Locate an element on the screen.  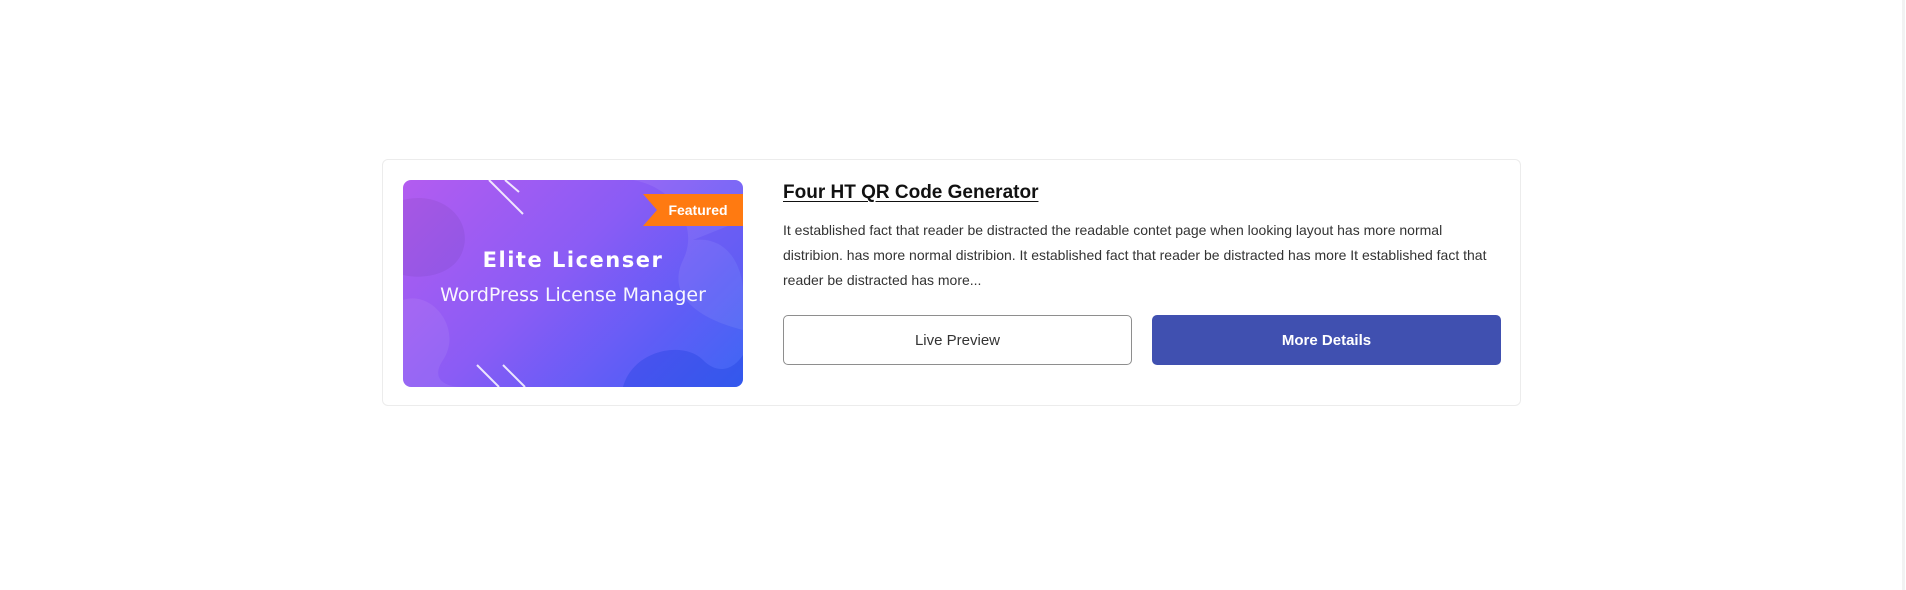
live-preview-button: Live Preview is located at coordinates (957, 340).